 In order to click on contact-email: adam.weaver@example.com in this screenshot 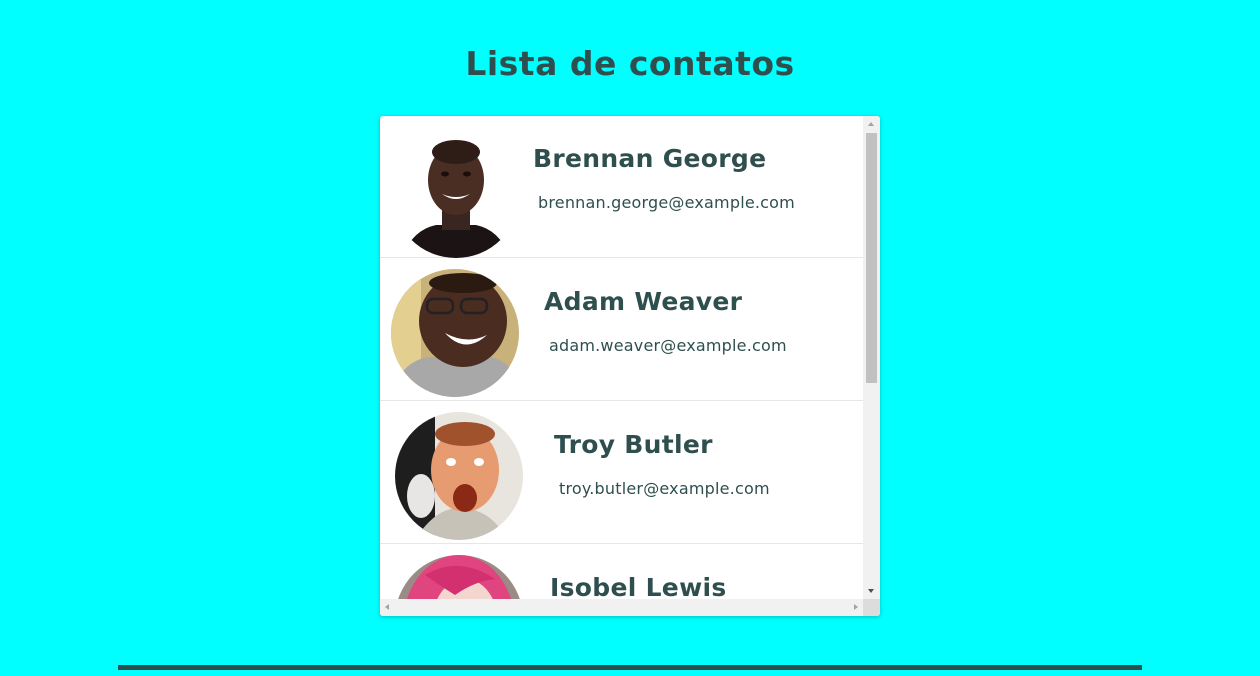, I will do `click(668, 345)`.